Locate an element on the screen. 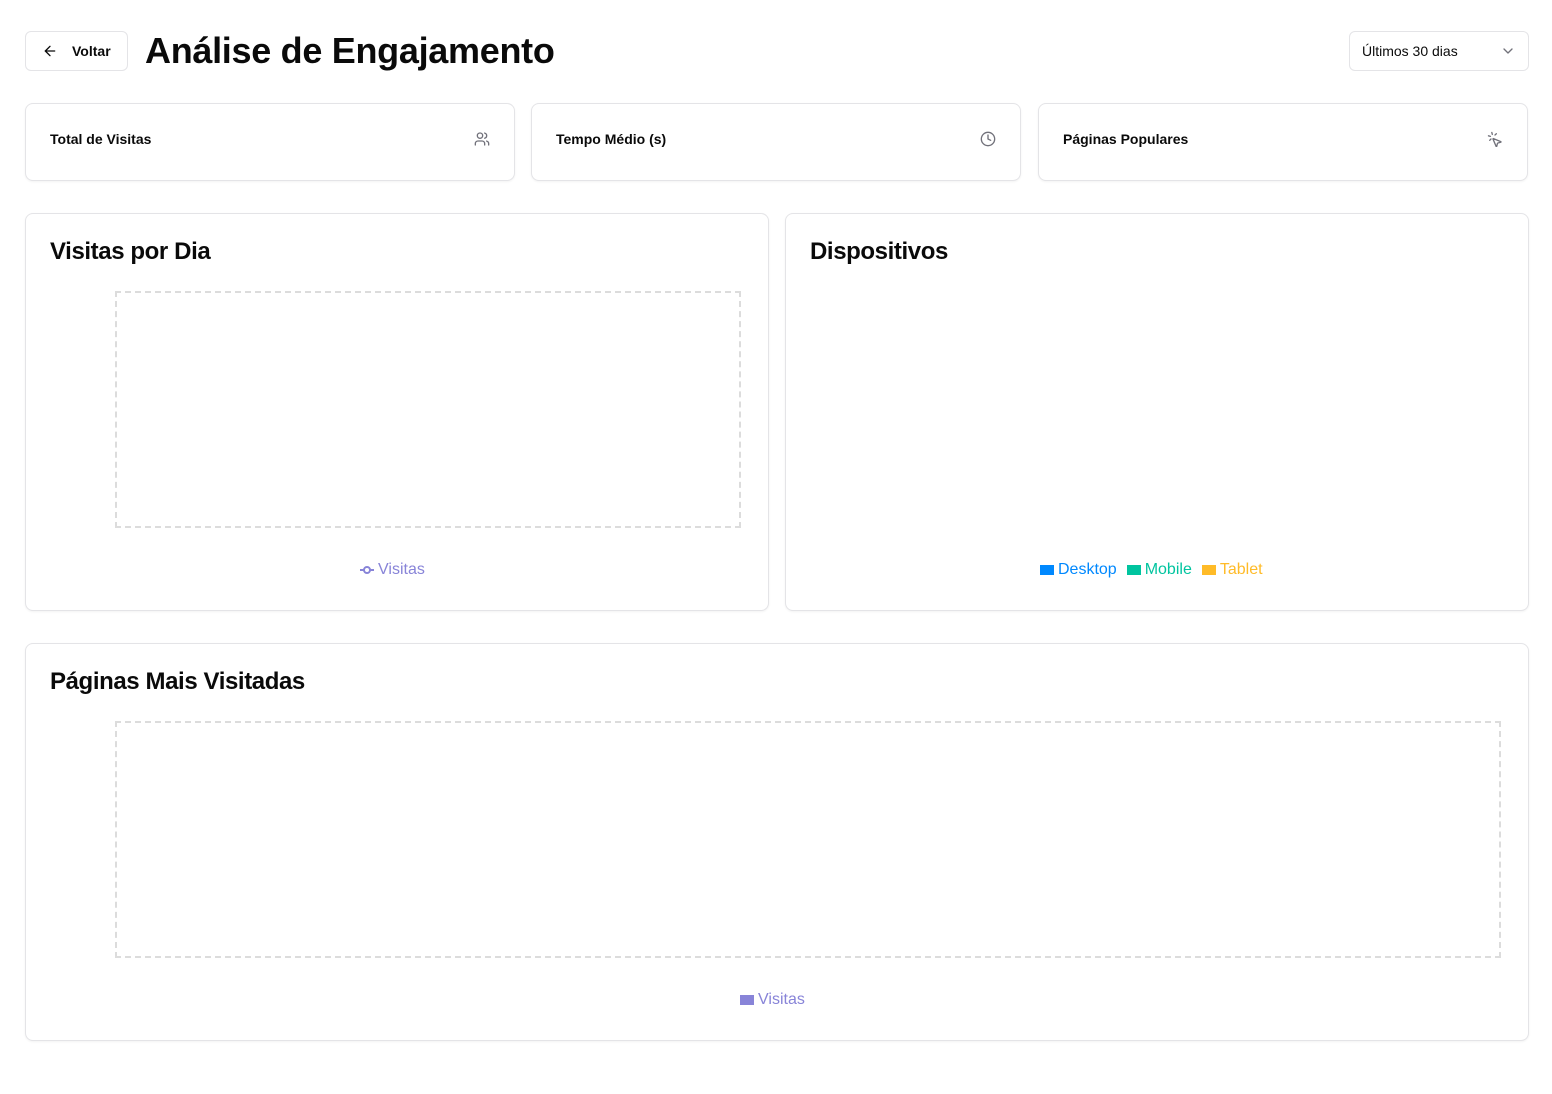 The image size is (1552, 1094). panel-title: Páginas Mais Visitadas is located at coordinates (177, 681).